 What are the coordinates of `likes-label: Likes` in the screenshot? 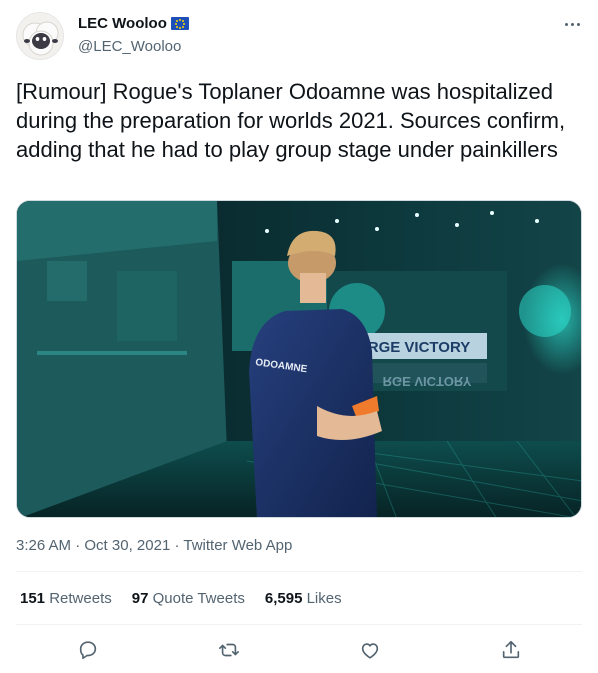 It's located at (324, 598).